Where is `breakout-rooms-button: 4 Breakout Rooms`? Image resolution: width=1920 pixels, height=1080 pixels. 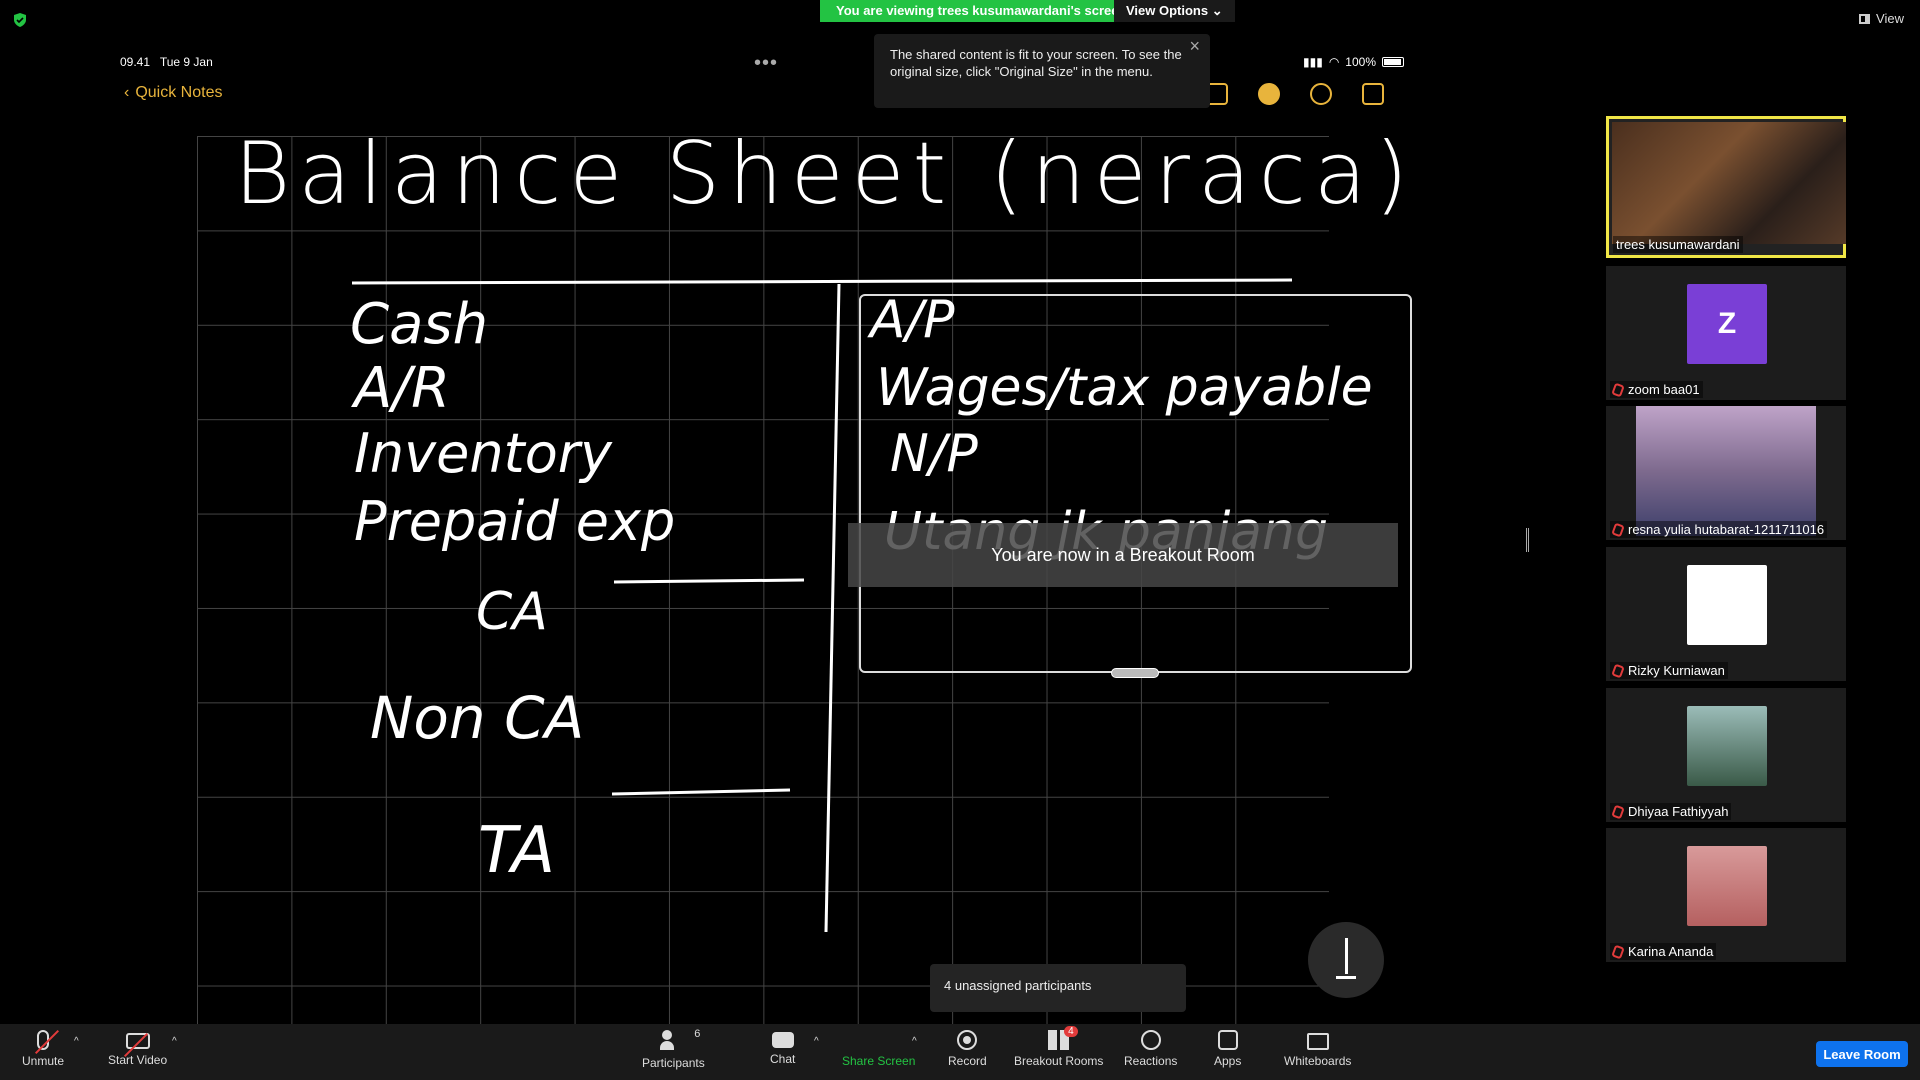 breakout-rooms-button: 4 Breakout Rooms is located at coordinates (1059, 1047).